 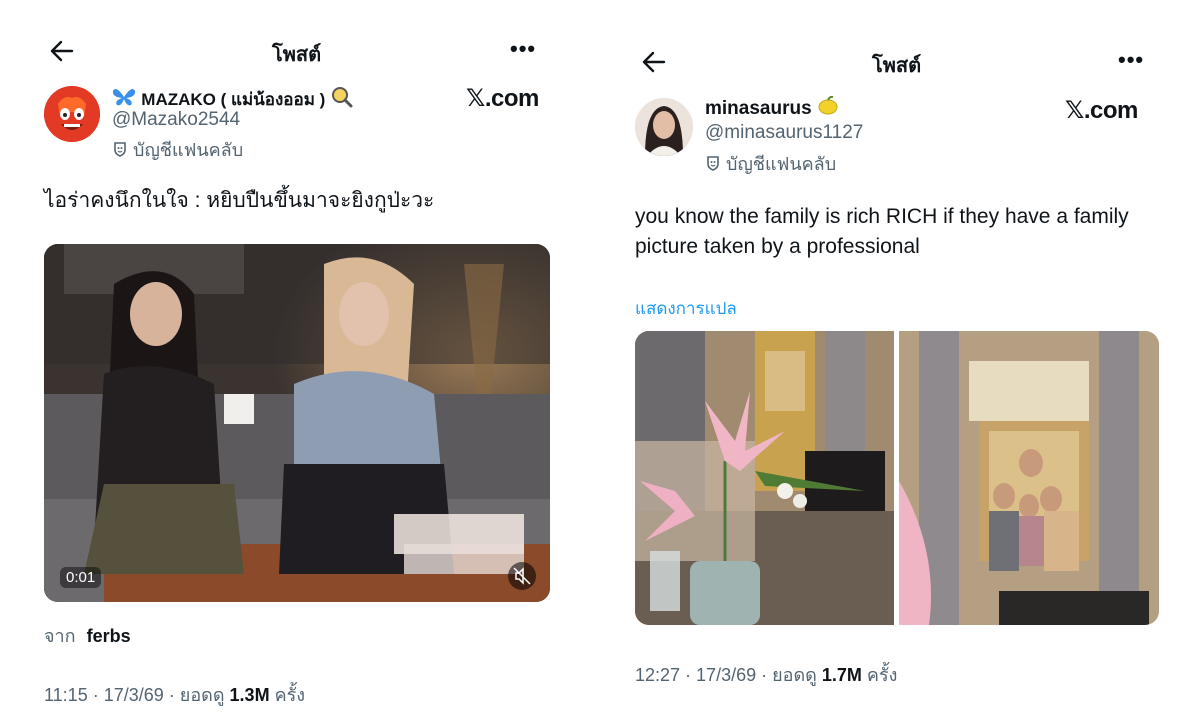 I want to click on post-meta: 11:15 · 17/3/69 · ยอดดู 1.3M ครั้ง, so click(x=174, y=694).